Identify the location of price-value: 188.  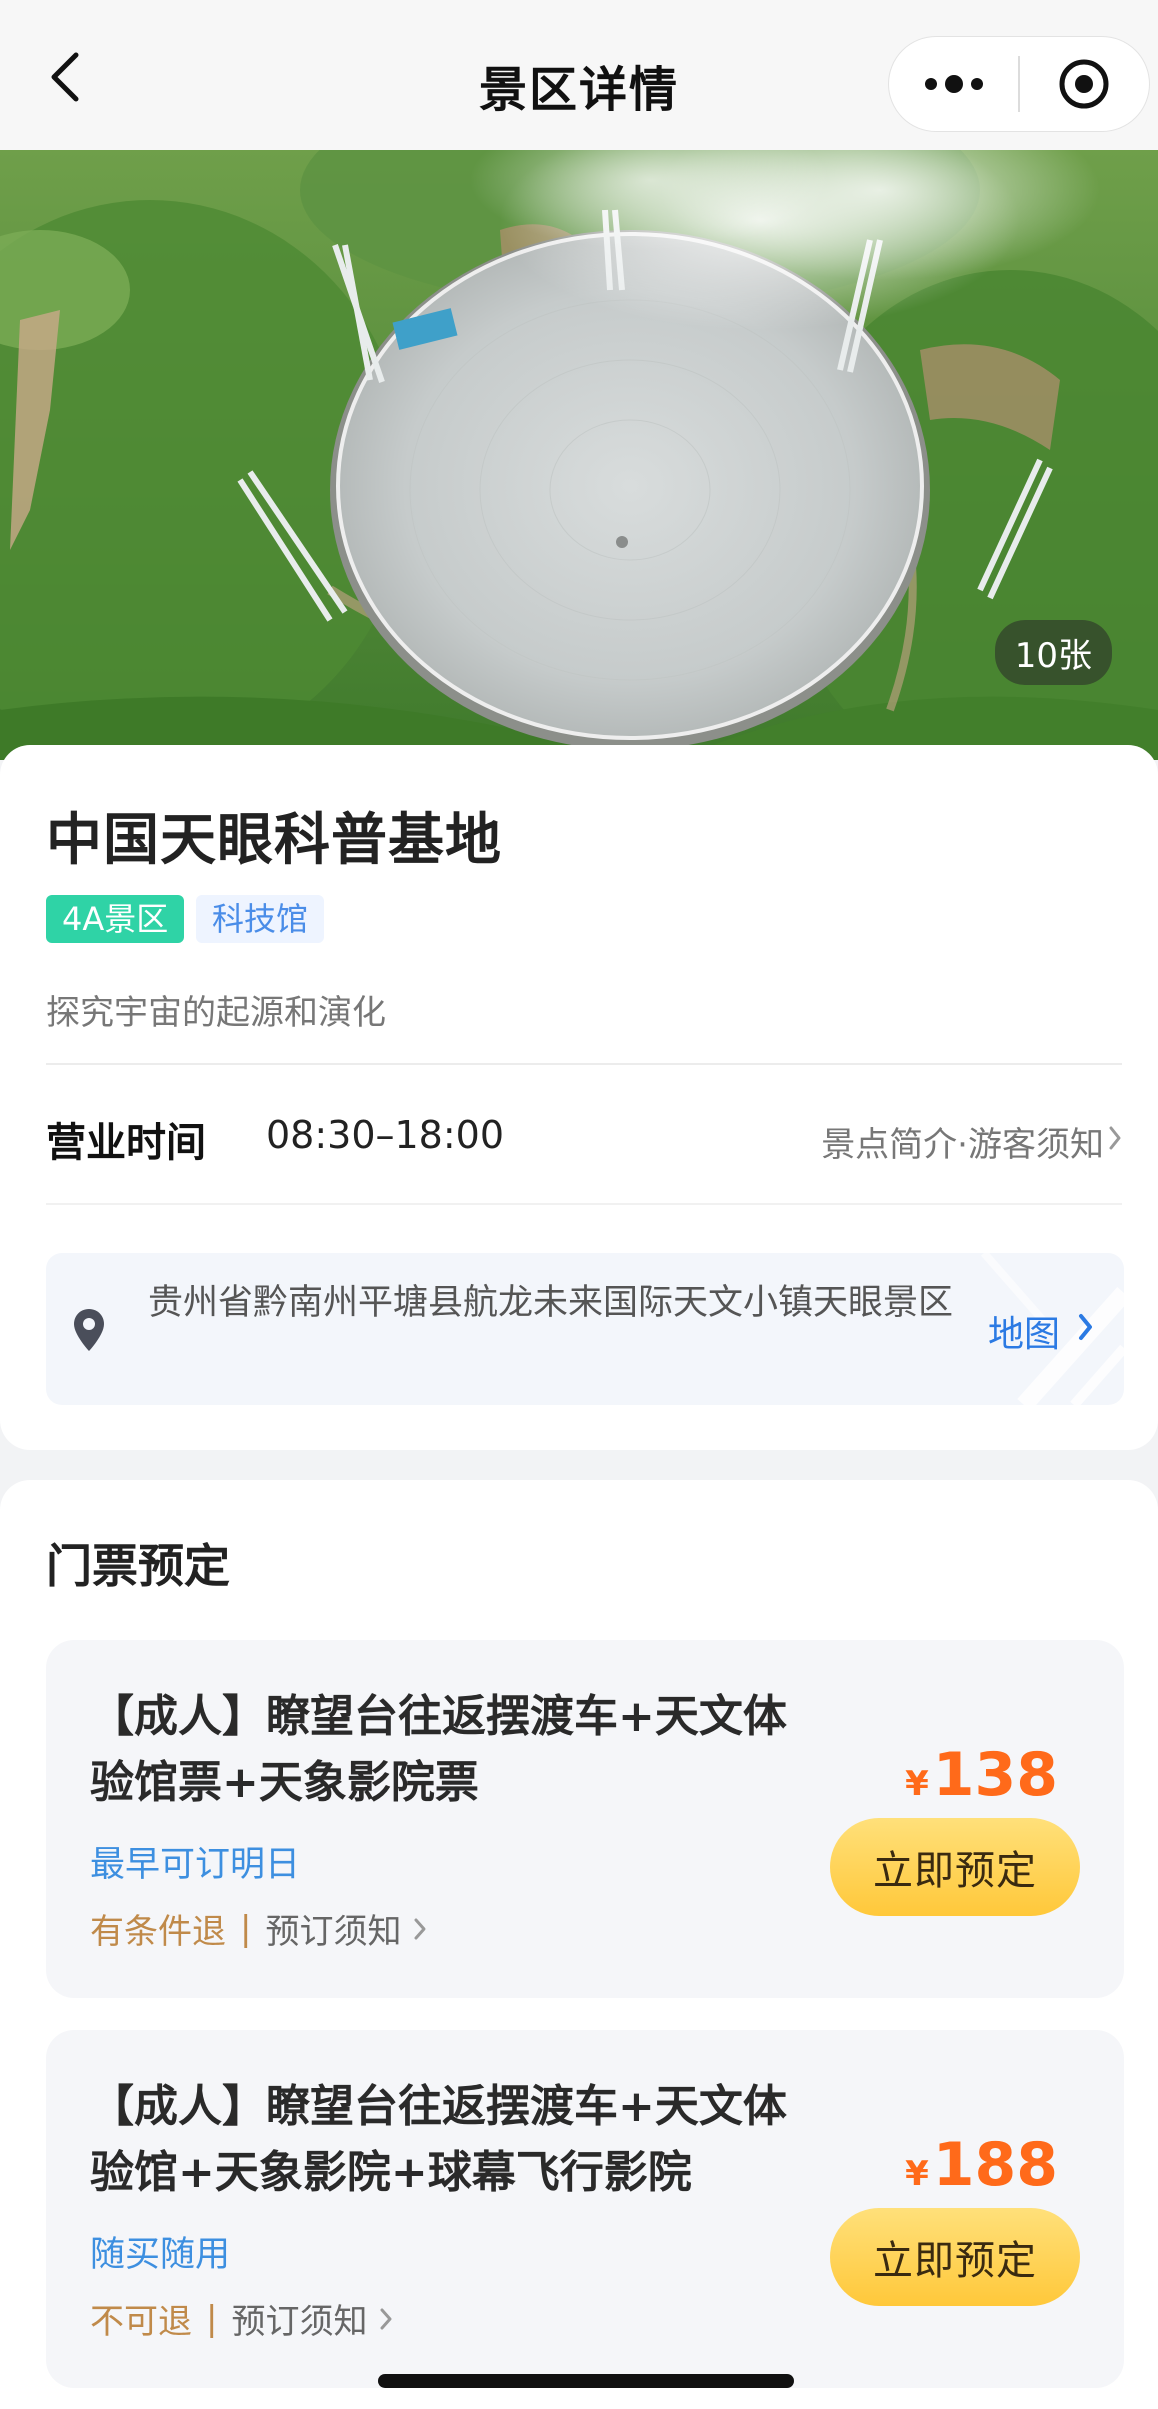
(995, 2165).